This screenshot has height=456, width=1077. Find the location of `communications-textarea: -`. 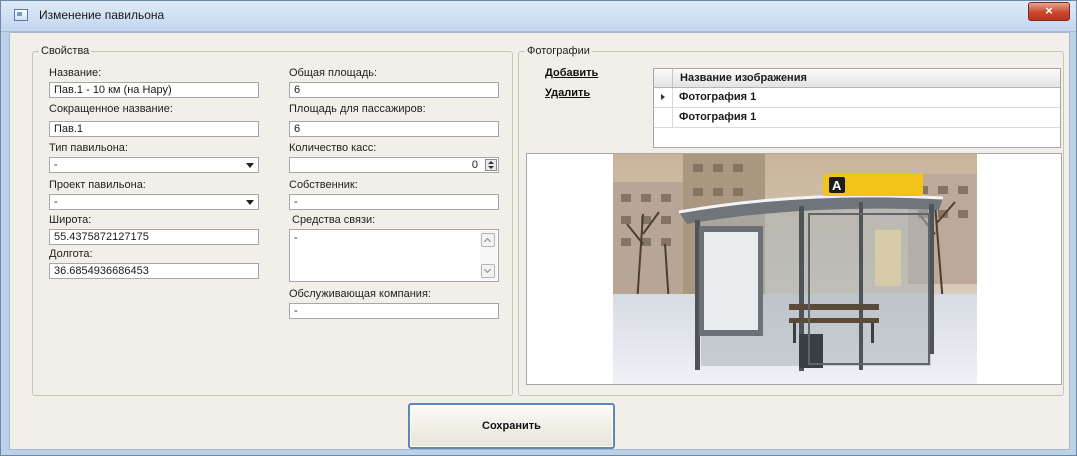

communications-textarea: - is located at coordinates (394, 255).